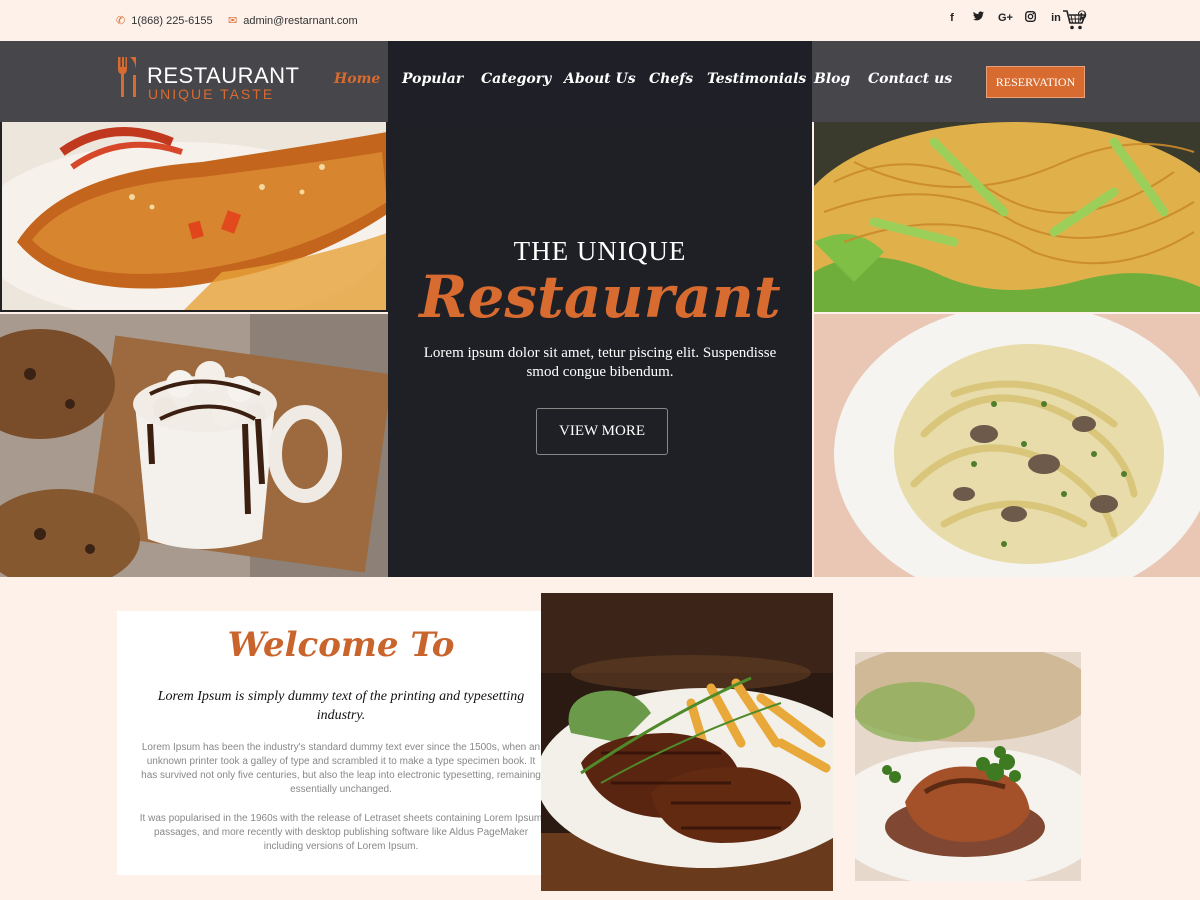 This screenshot has width=1200, height=900. Describe the element at coordinates (910, 79) in the screenshot. I see `nav-contact-us: Contact us` at that location.